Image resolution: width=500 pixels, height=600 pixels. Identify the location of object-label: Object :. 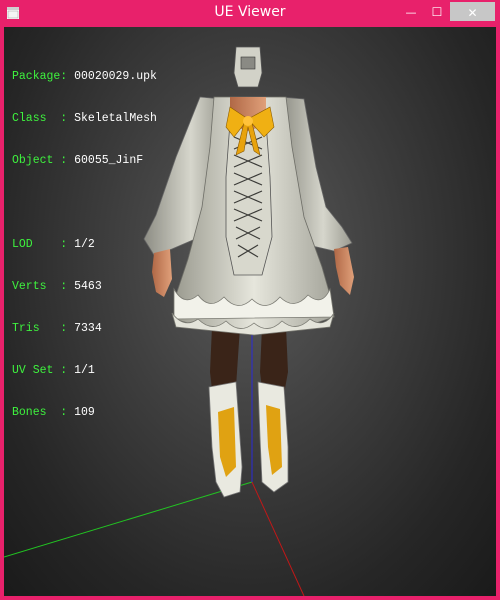
(40, 160).